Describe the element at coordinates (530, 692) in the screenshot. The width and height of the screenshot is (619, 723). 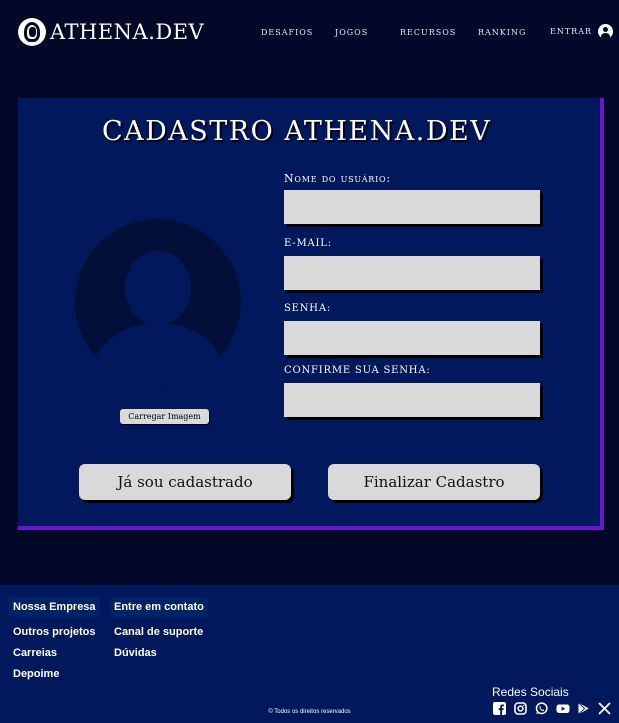
I see `social-heading: Redes Sociais` at that location.